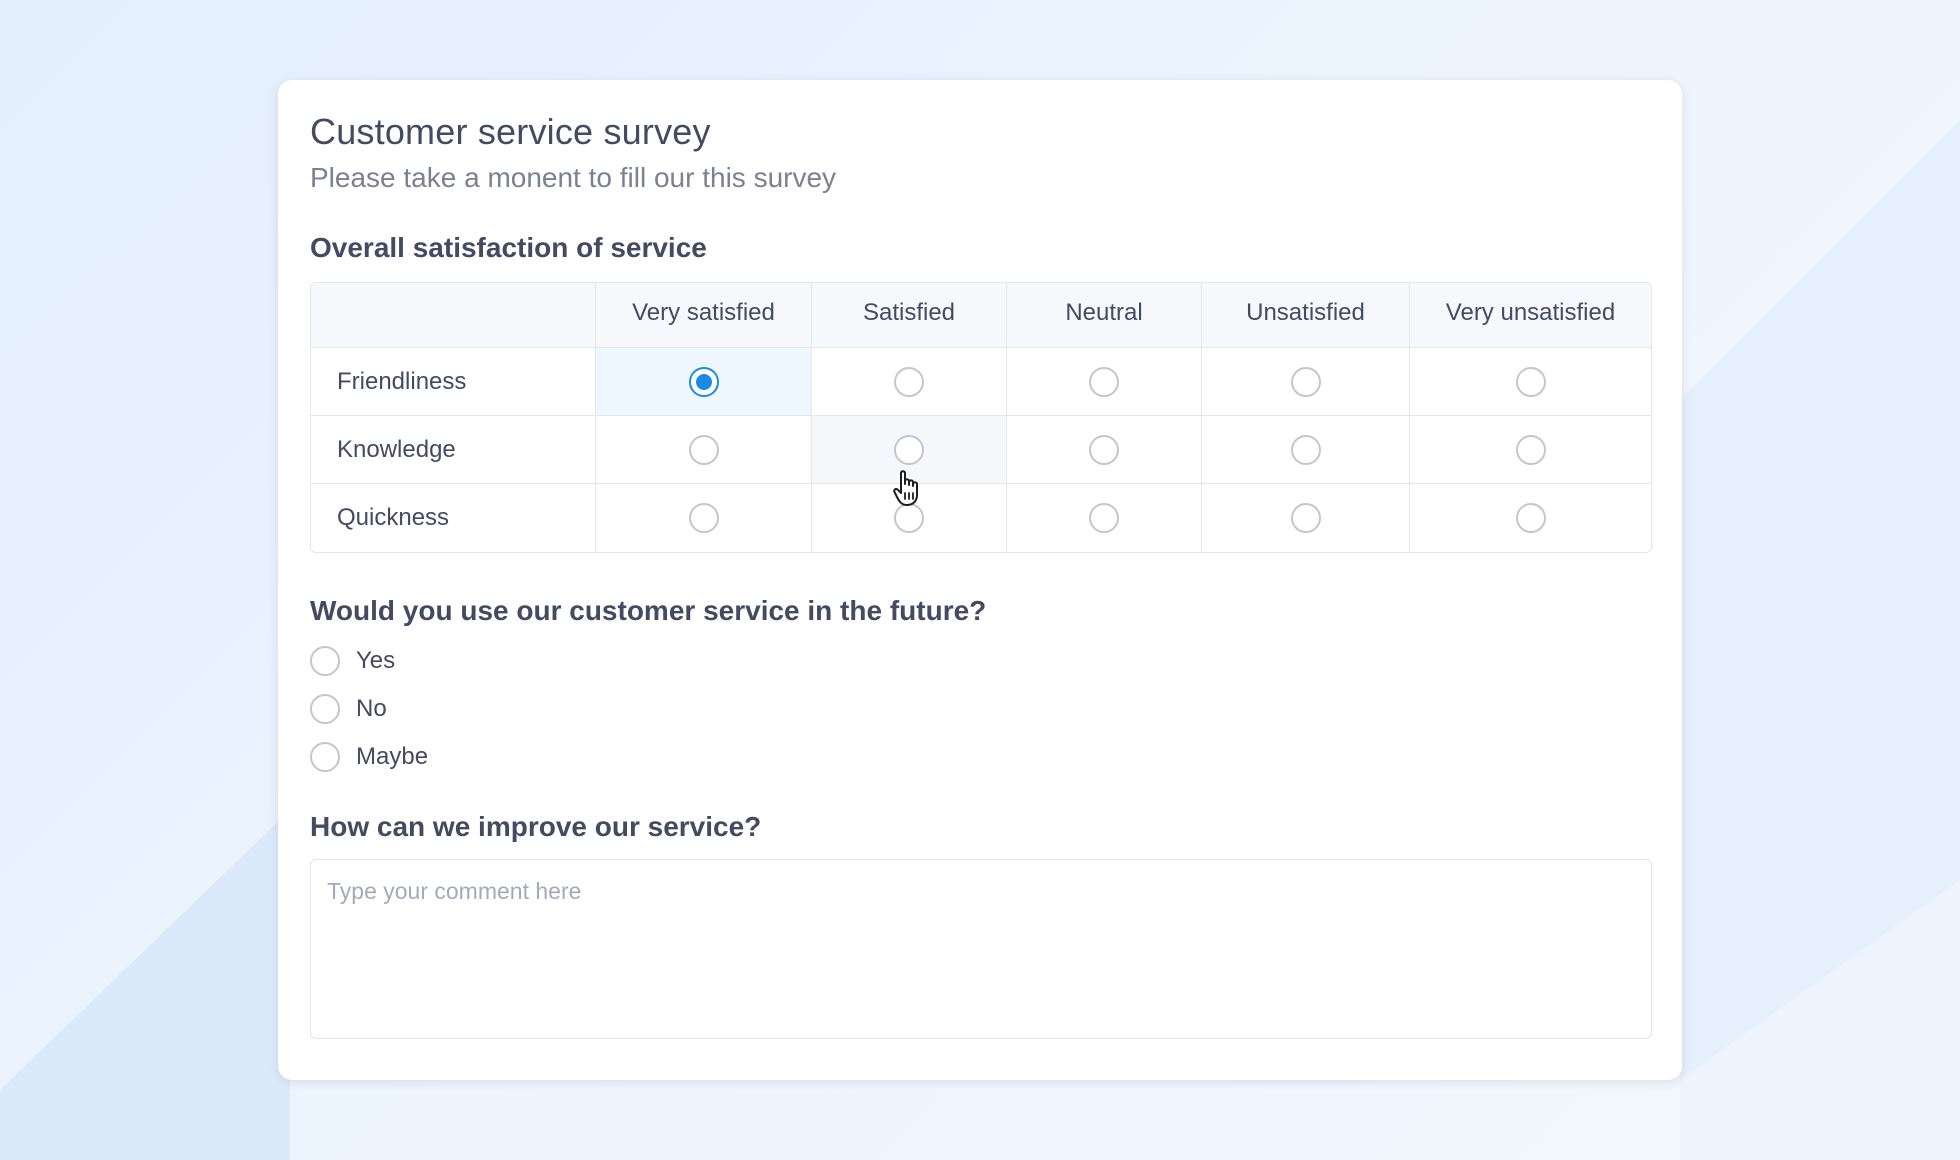 This screenshot has height=1160, width=1960. I want to click on column-header-unsatisfied: Unsatisfied, so click(1306, 315).